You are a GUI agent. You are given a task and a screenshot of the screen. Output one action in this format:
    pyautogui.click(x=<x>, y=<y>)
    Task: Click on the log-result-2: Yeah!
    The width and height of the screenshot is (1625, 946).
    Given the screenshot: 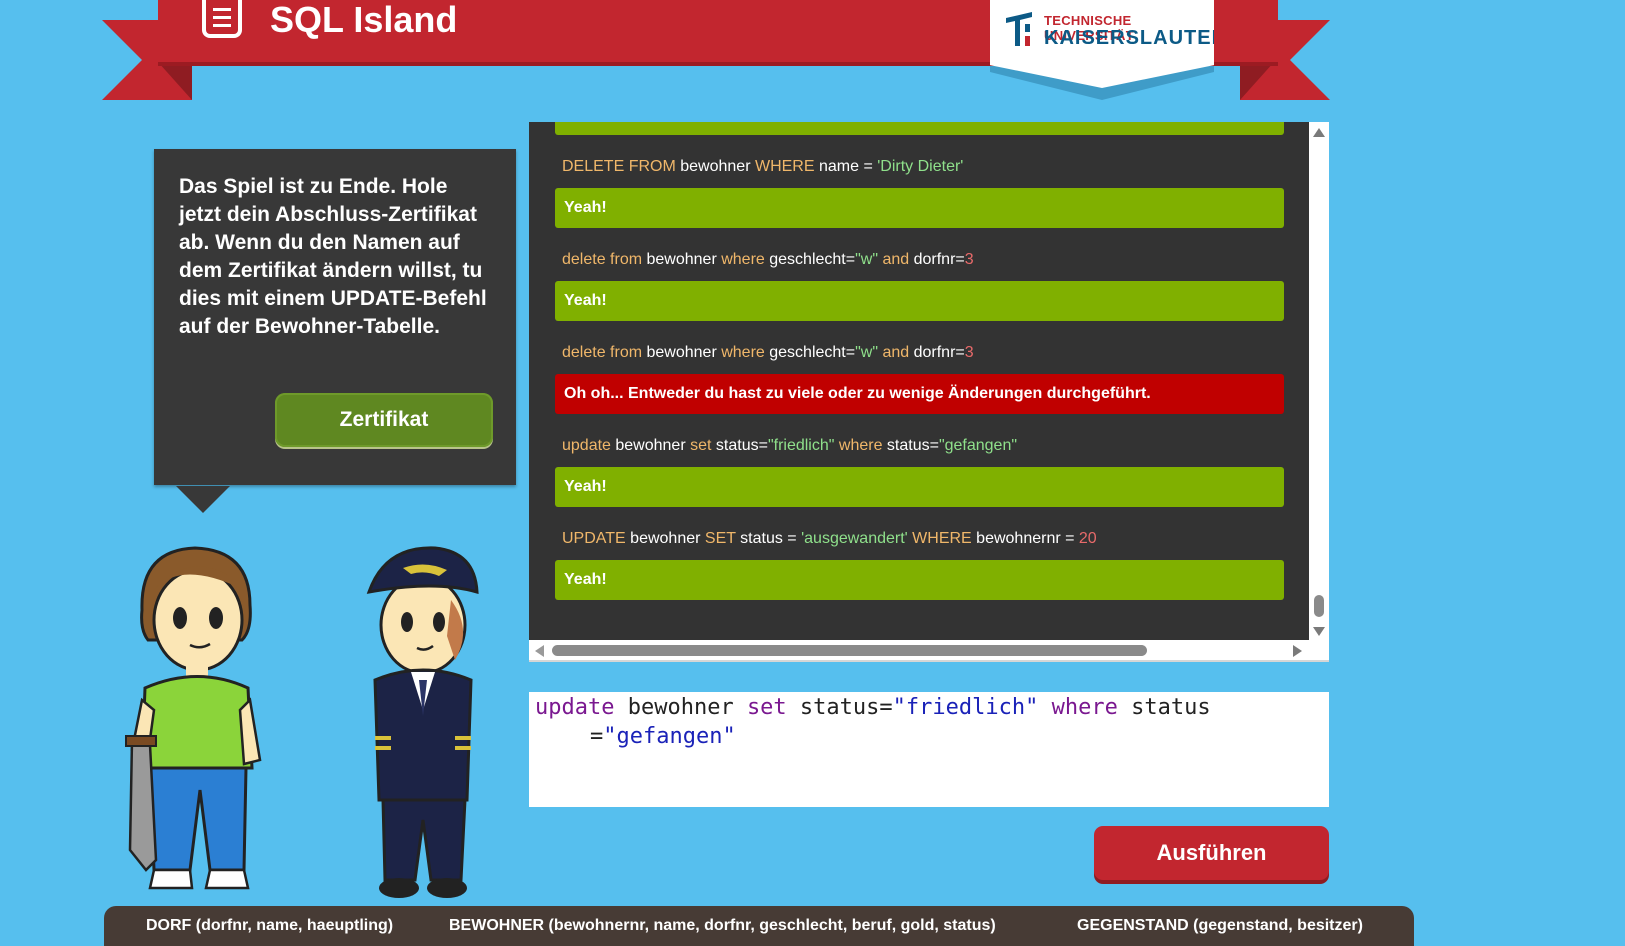 What is the action you would take?
    pyautogui.click(x=919, y=301)
    